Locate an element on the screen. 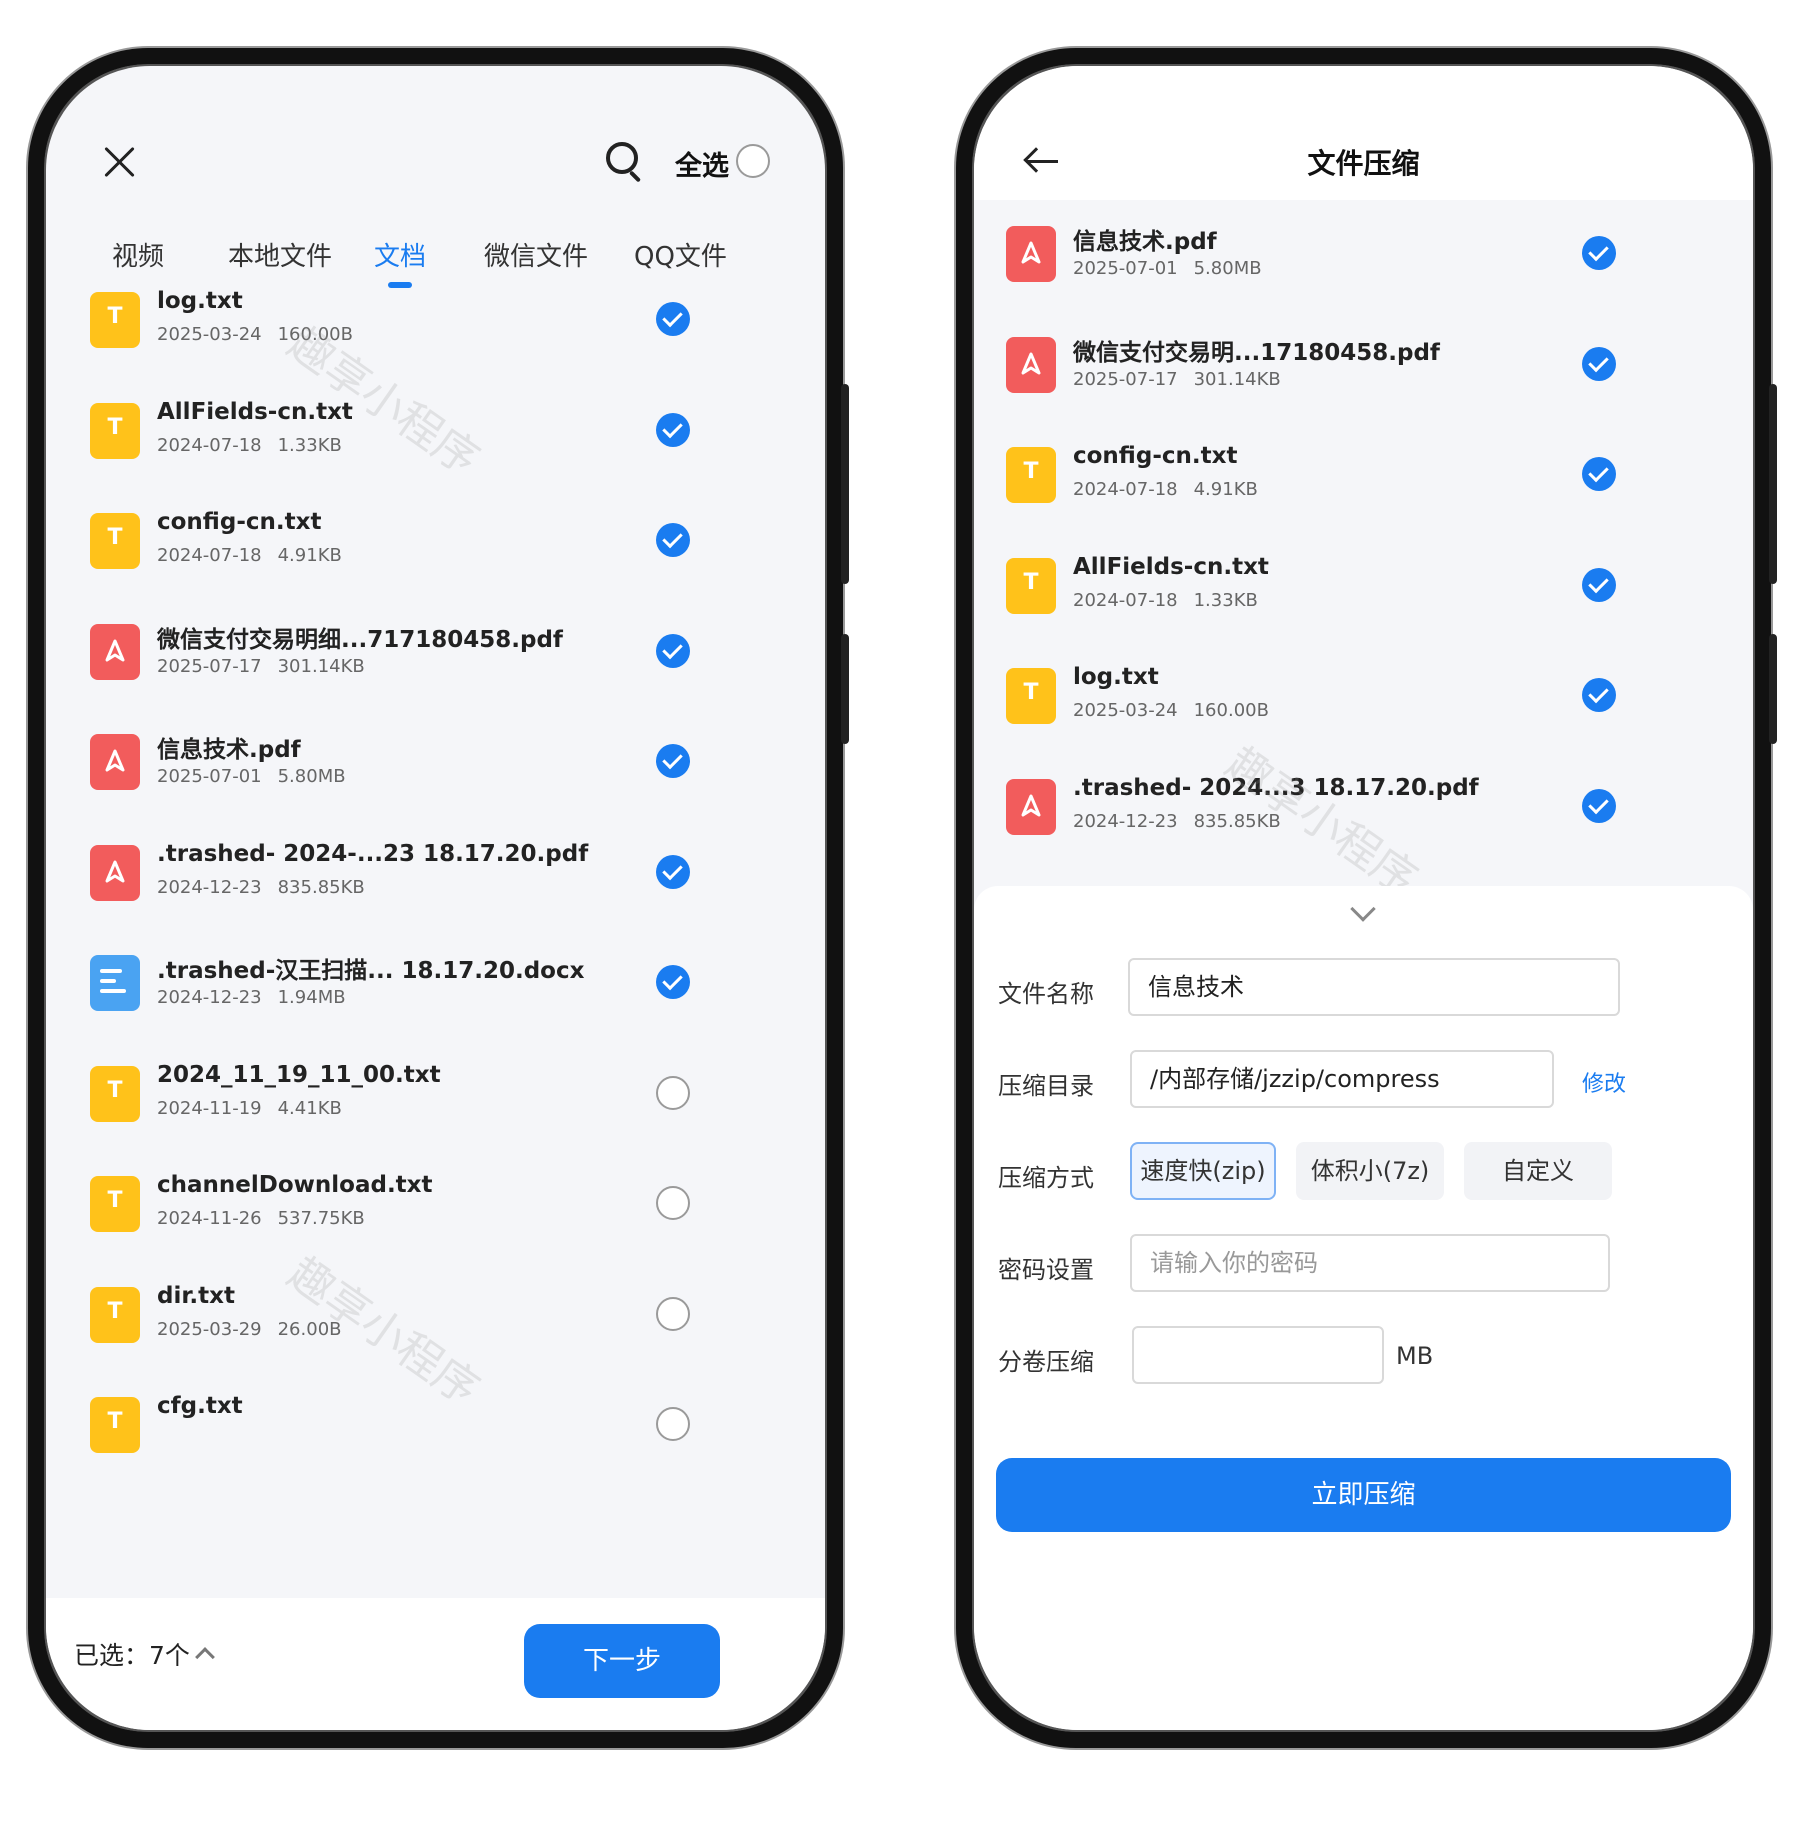 This screenshot has width=1800, height=1823. file-list-item: T 2024_11_19_11_00.txt 2024-11-19 4.41KB is located at coordinates (435, 1118).